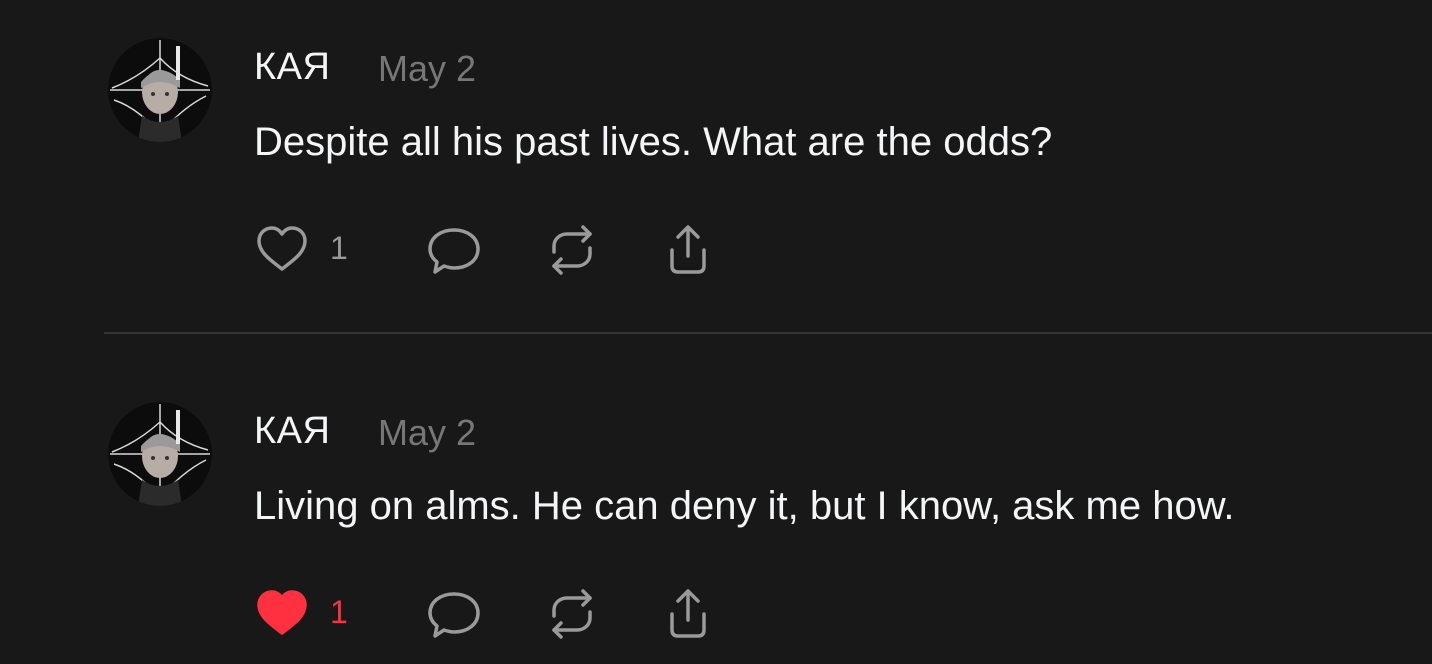 The image size is (1432, 664). What do you see at coordinates (282, 248) in the screenshot?
I see `heart-outline-icon` at bounding box center [282, 248].